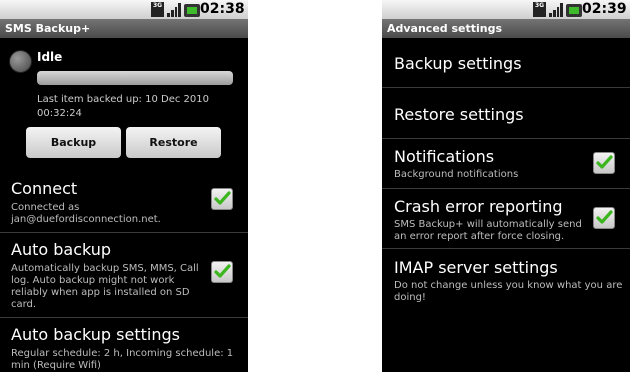 The image size is (630, 372). Describe the element at coordinates (506, 9) in the screenshot. I see `status-bar: 3G 02:39` at that location.